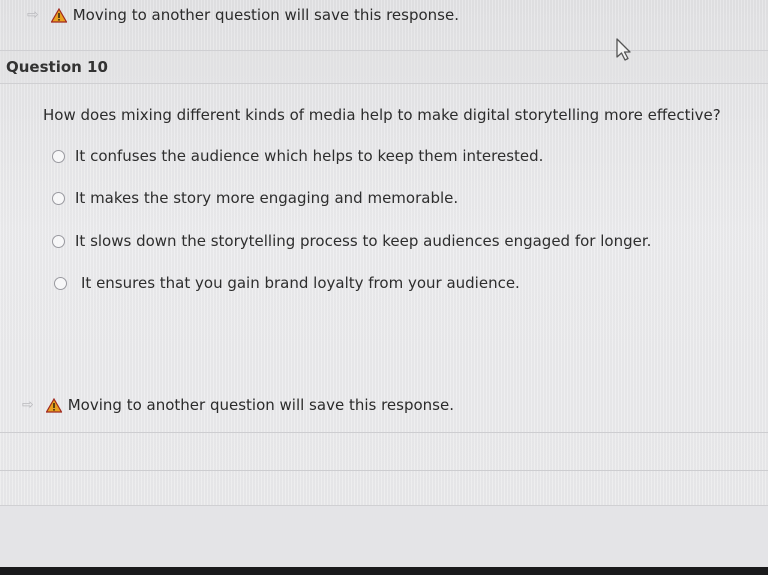 The width and height of the screenshot is (768, 575). Describe the element at coordinates (57, 67) in the screenshot. I see `question-title: Question 10` at that location.